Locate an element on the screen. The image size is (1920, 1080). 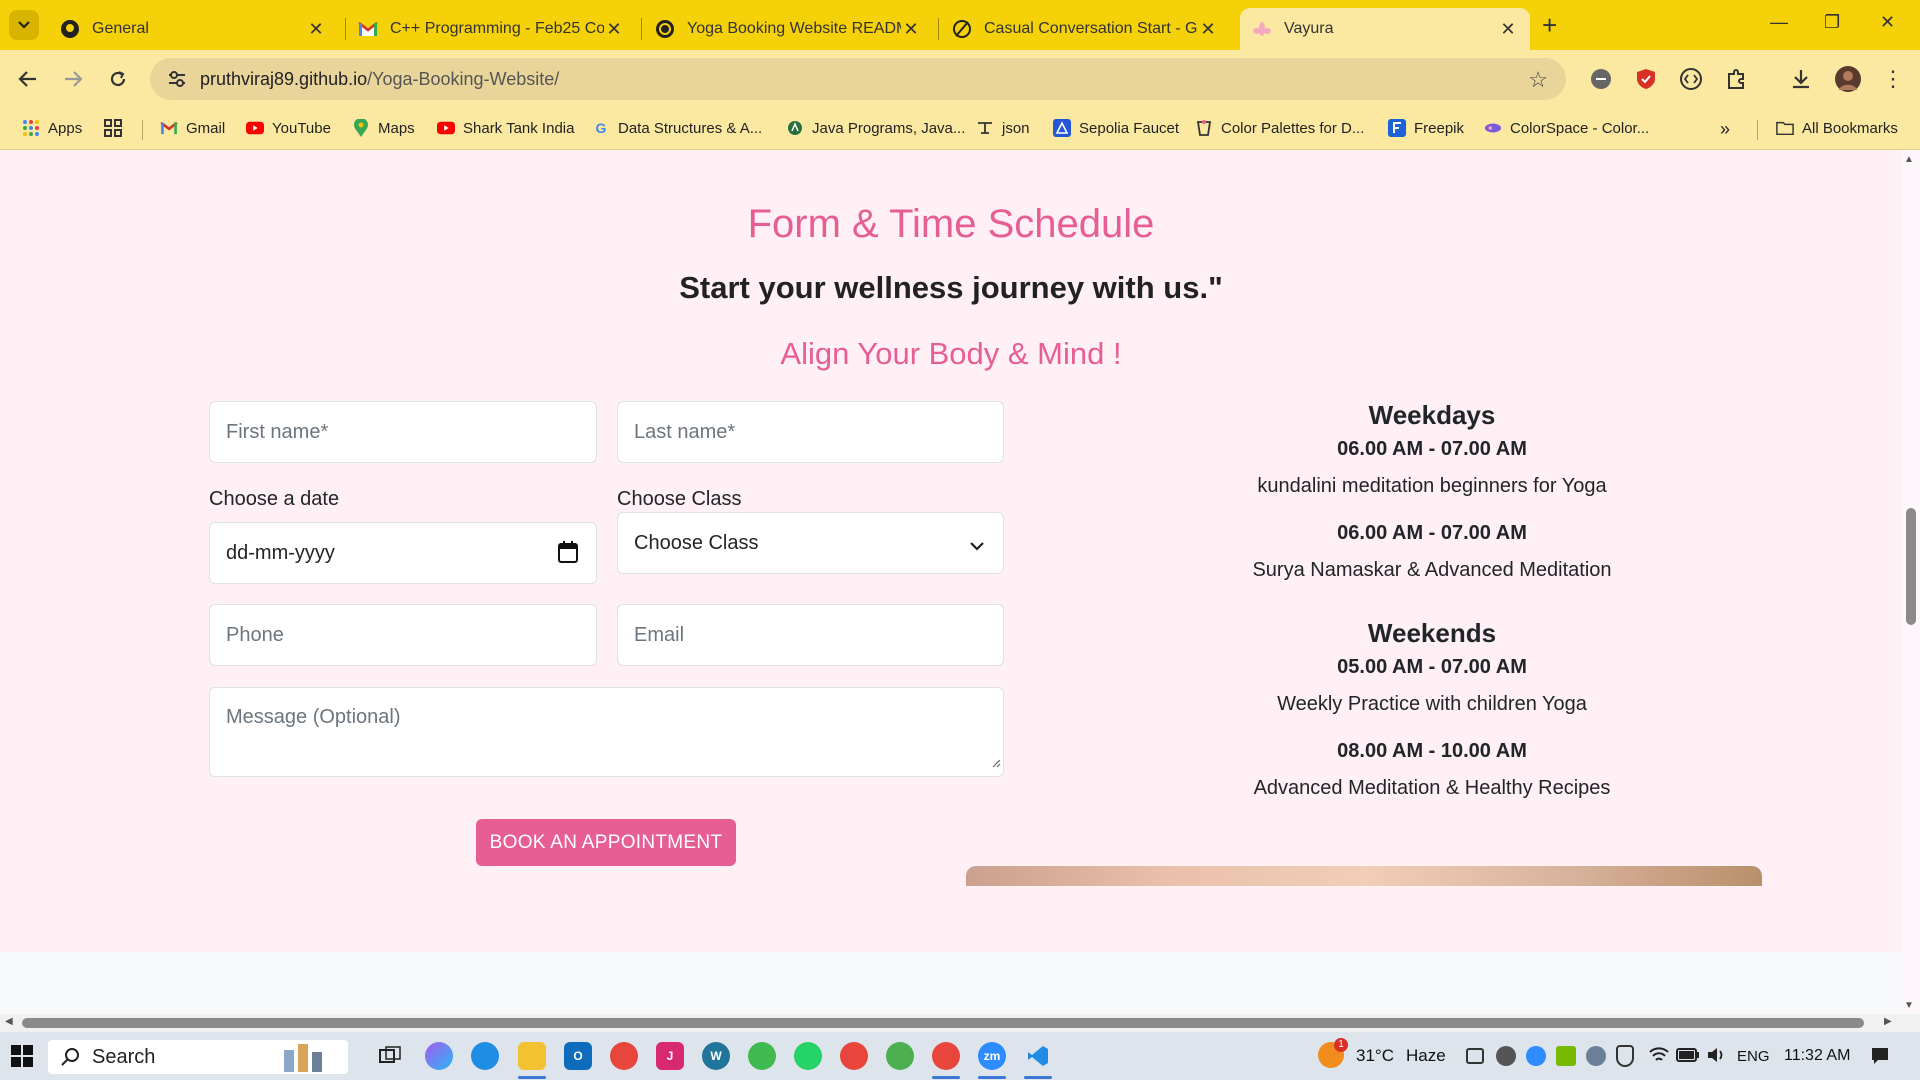
battery-icon is located at coordinates (1688, 1057).